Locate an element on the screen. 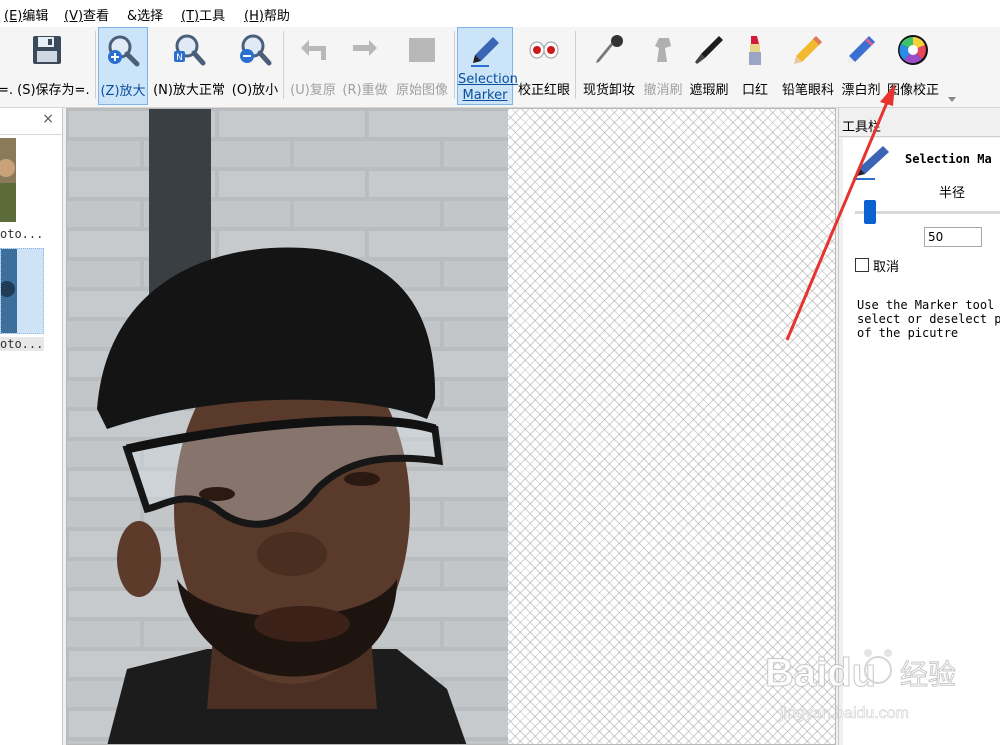 This screenshot has height=745, width=1000. watermark-url: jingyan.baidu.com is located at coordinates (844, 713).